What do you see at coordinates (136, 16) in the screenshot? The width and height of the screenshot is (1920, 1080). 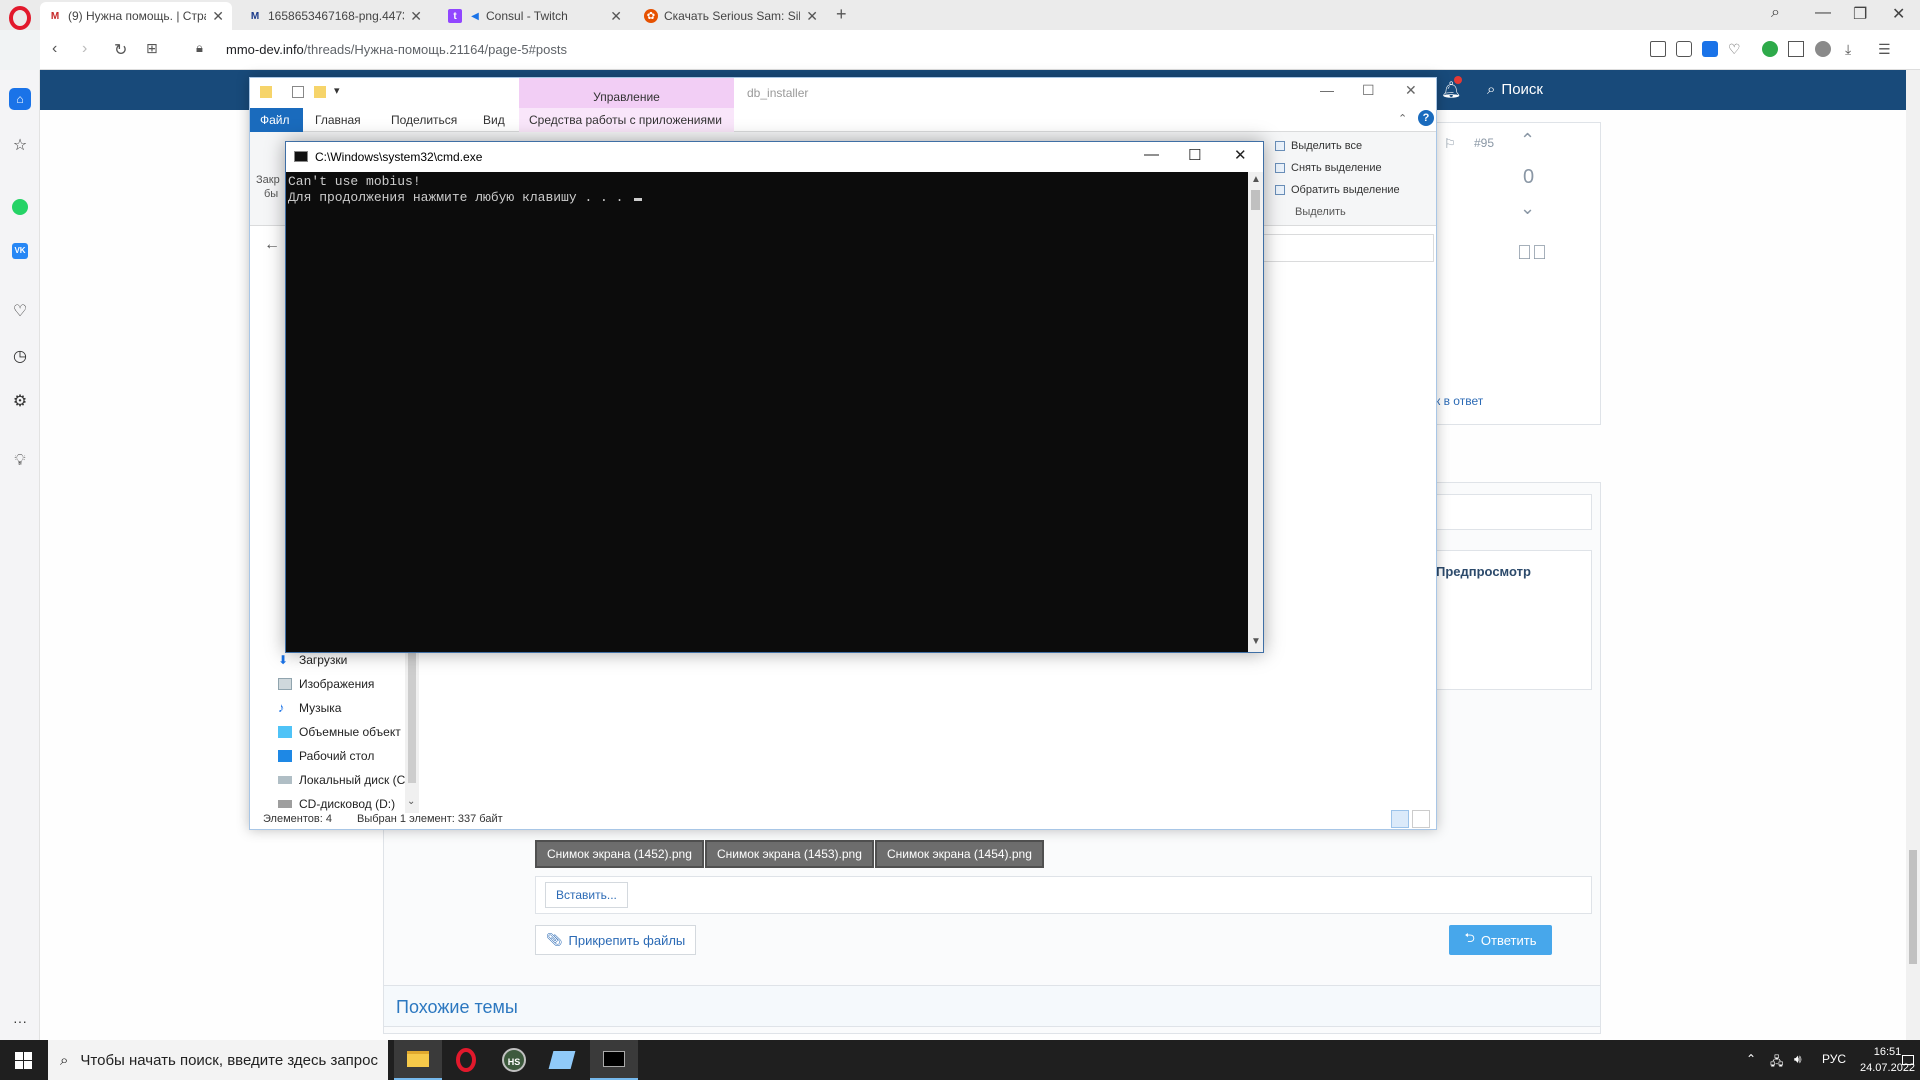 I see `tab-active: M (9) Нужна помощь. | Стра ✕` at bounding box center [136, 16].